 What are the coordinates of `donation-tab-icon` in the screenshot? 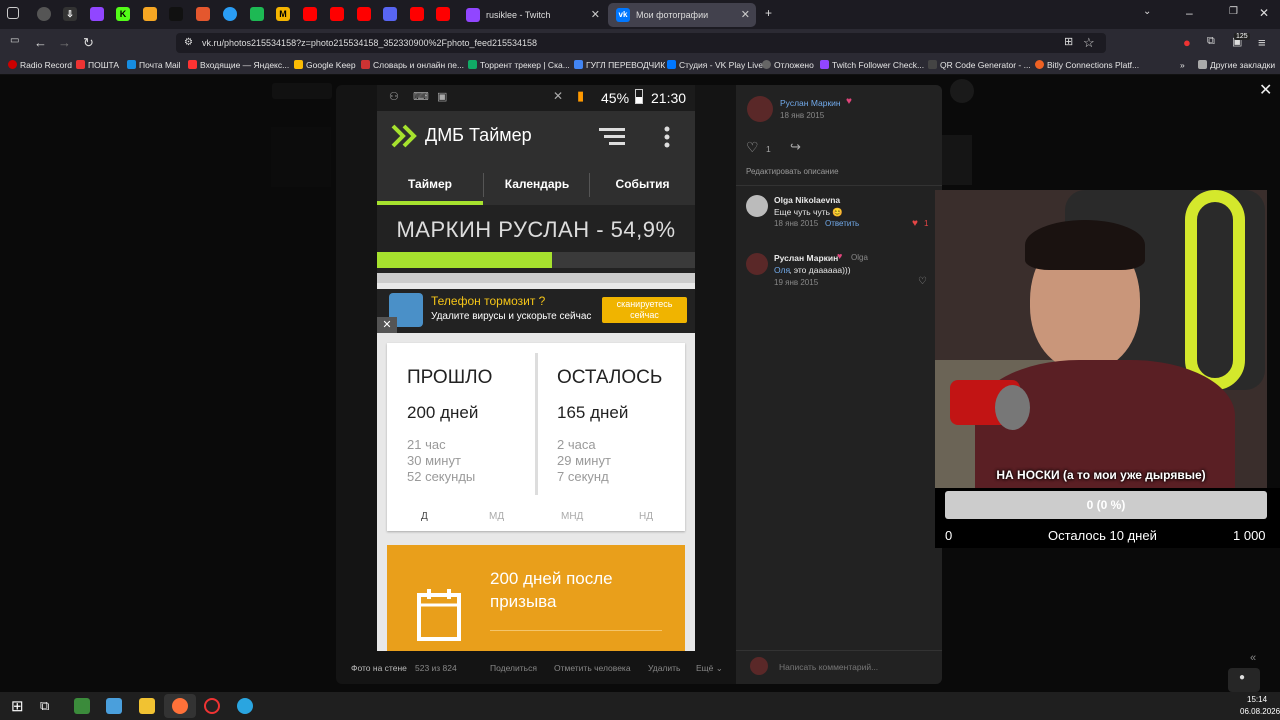 It's located at (150, 14).